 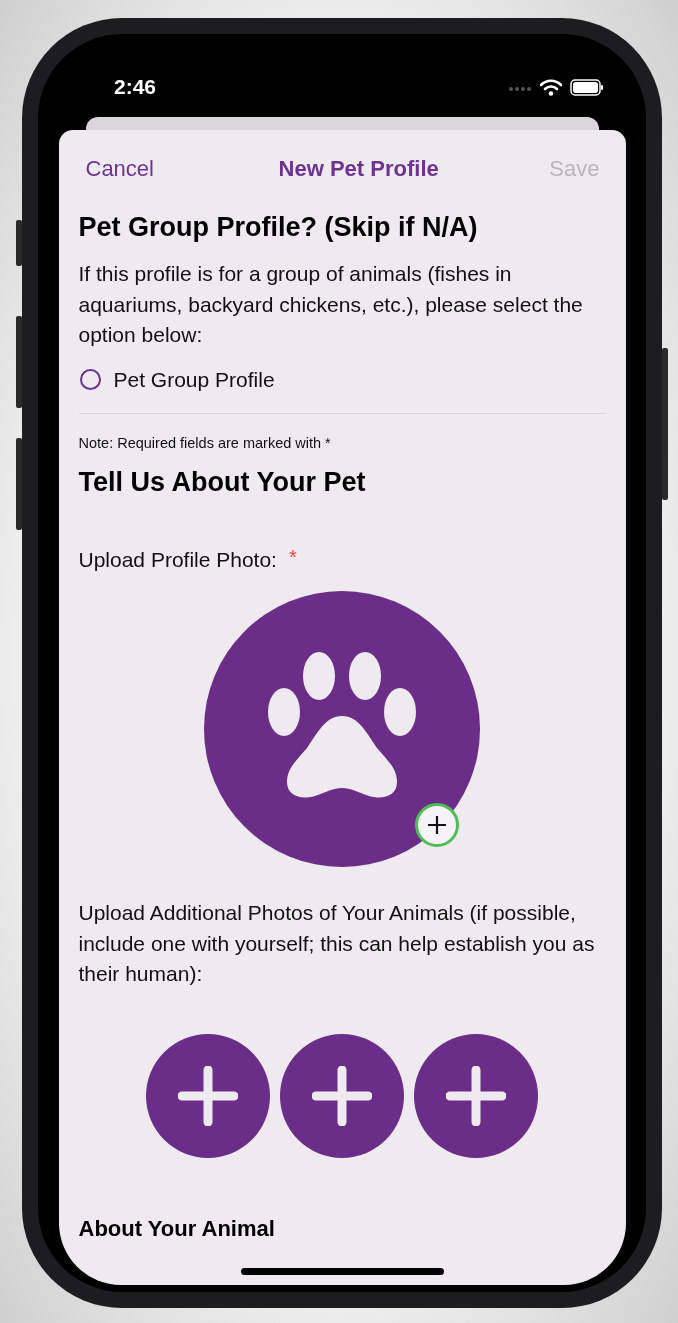 I want to click on note-text: Note: Required fields are marked with *, so click(x=205, y=442).